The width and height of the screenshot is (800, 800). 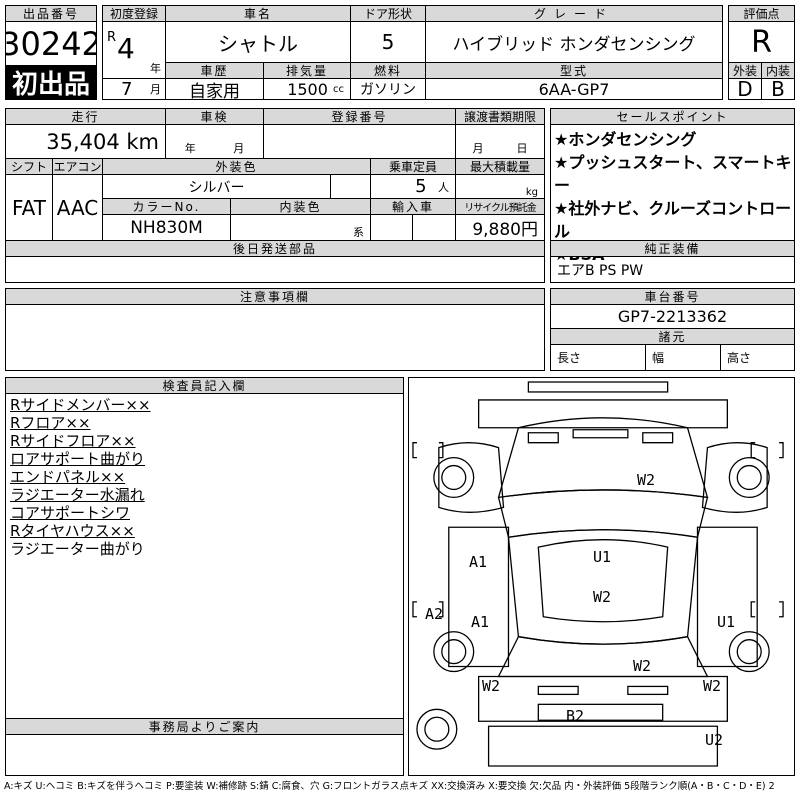 I want to click on spec-width: 幅, so click(x=683, y=357).